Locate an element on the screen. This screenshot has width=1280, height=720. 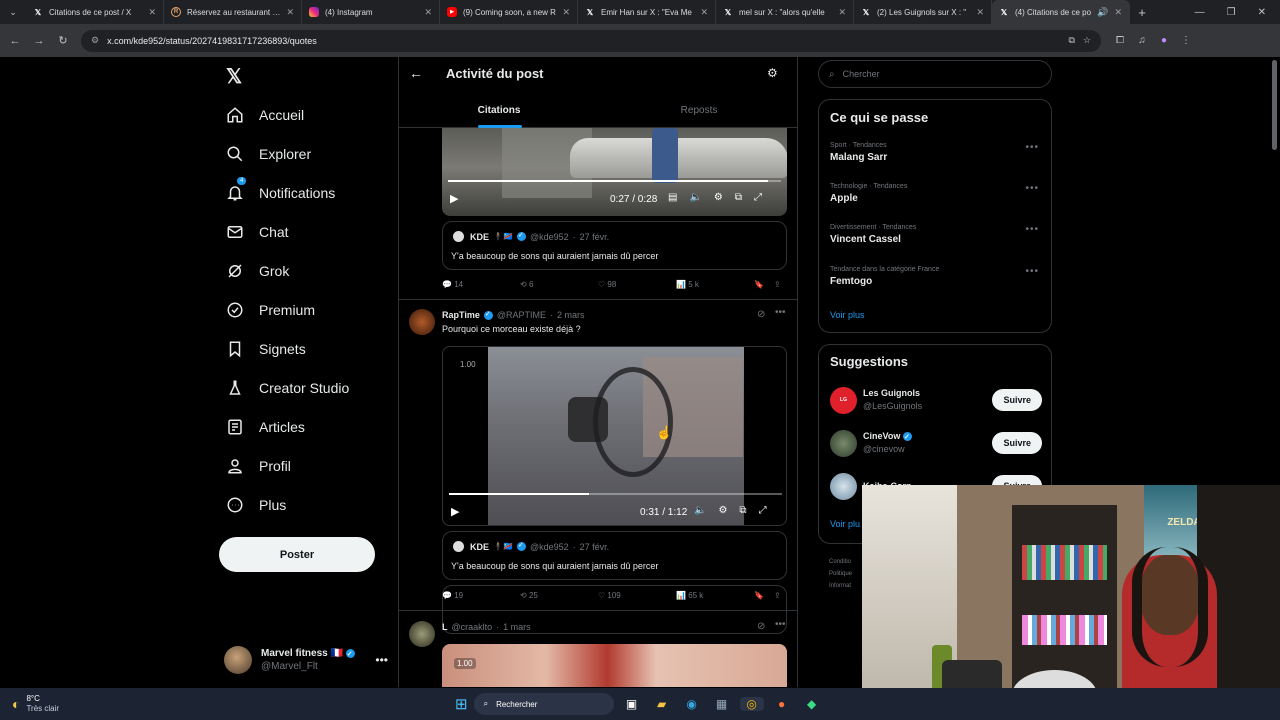
nav-item-chat: Chat is located at coordinates (299, 231).